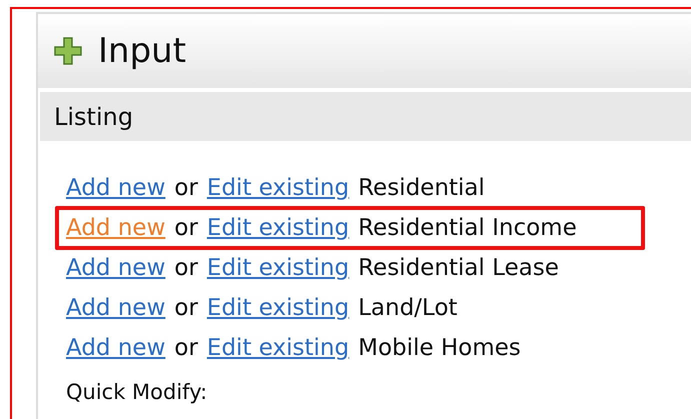  What do you see at coordinates (439, 348) in the screenshot?
I see `listing-type: Mobile Homes` at bounding box center [439, 348].